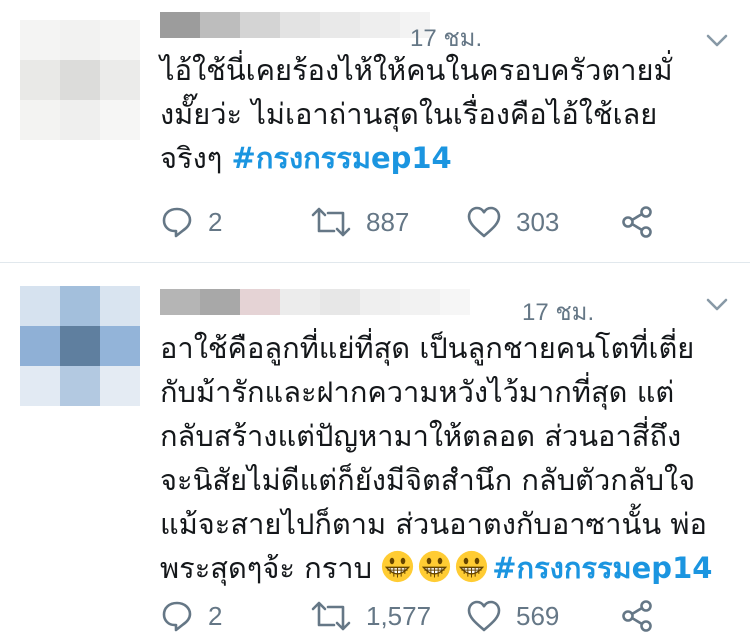 Image resolution: width=750 pixels, height=644 pixels. I want to click on tweet-text-line: แม้จะสายไปก็ตาม ส่วนอาตงกับอาซานั้น พ่อ, so click(433, 524).